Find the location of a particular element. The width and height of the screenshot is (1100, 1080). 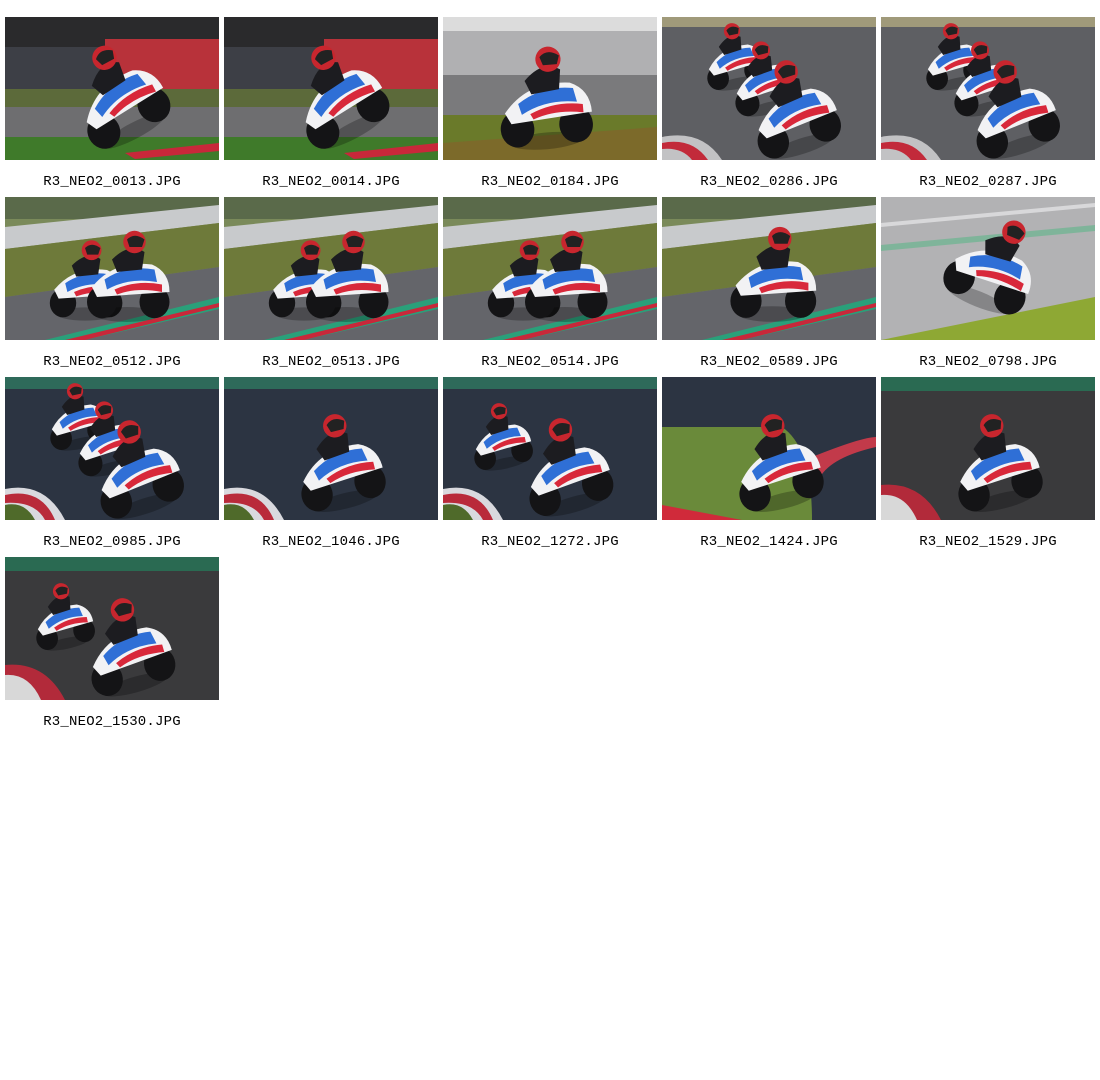

thumbnail-item: R3_NEO2_1529.JPG is located at coordinates (988, 467).